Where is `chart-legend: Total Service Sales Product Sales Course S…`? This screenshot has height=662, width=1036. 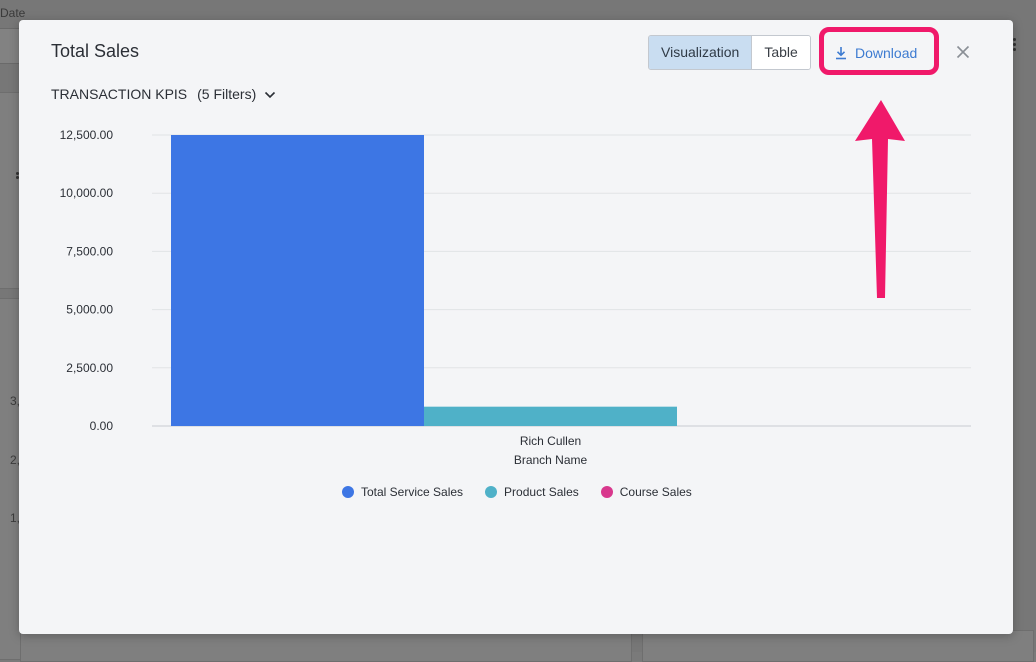
chart-legend: Total Service Sales Product Sales Course S… is located at coordinates (517, 492).